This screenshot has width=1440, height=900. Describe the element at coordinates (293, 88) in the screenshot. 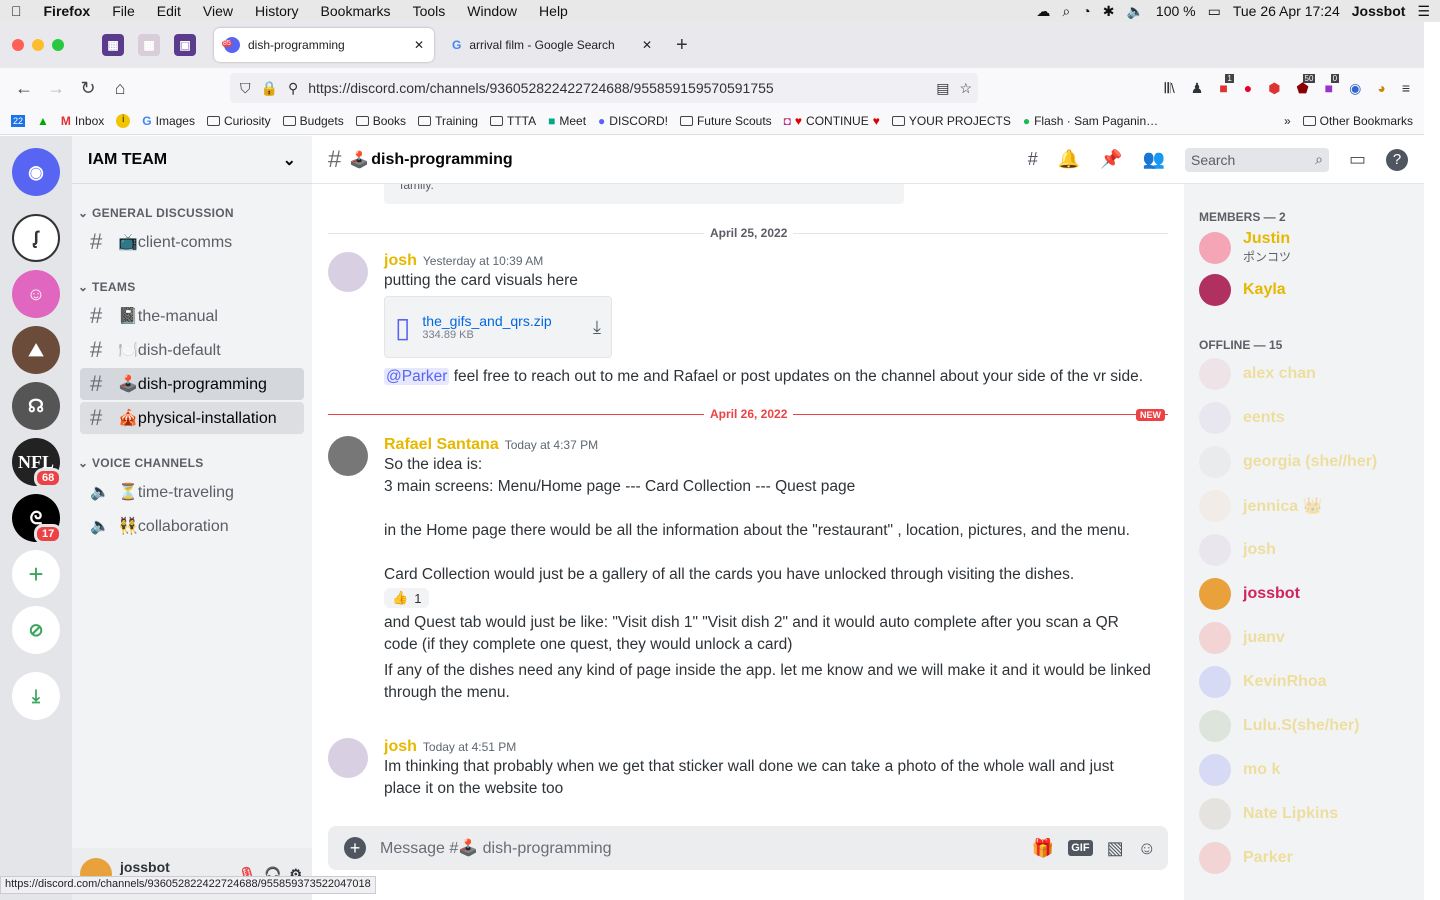

I see `permissions-icon: ⚲` at that location.